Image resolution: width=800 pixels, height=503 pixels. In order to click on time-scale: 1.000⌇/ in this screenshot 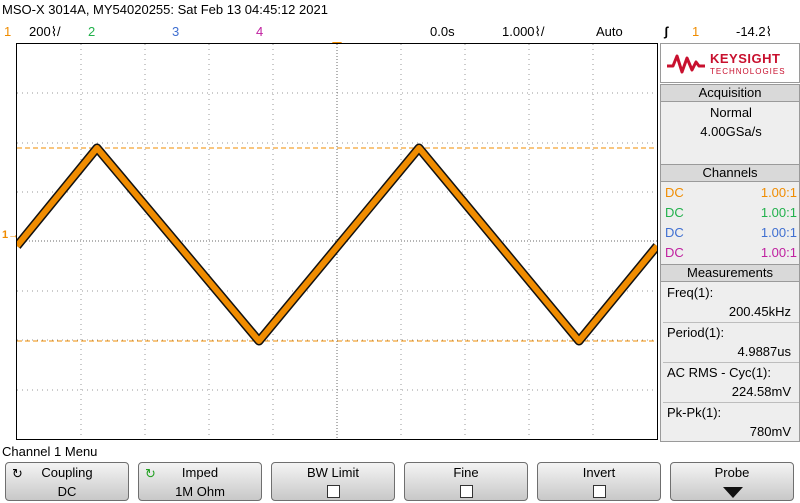, I will do `click(523, 32)`.